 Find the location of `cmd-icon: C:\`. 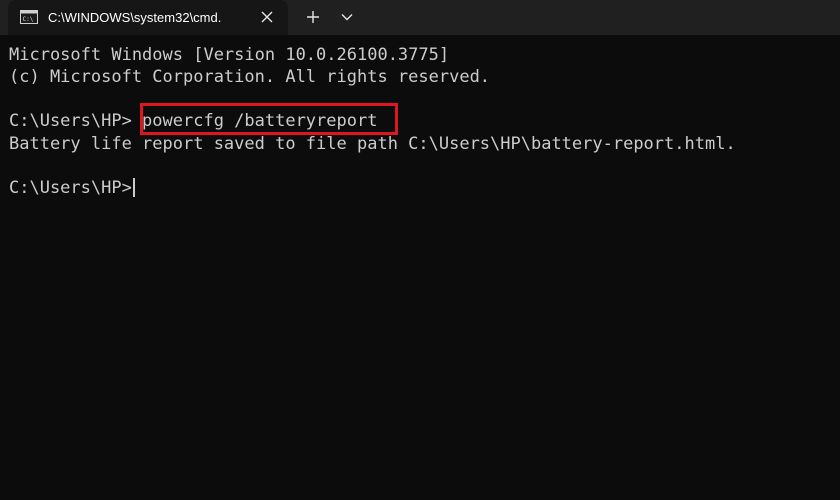

cmd-icon: C:\ is located at coordinates (29, 17).